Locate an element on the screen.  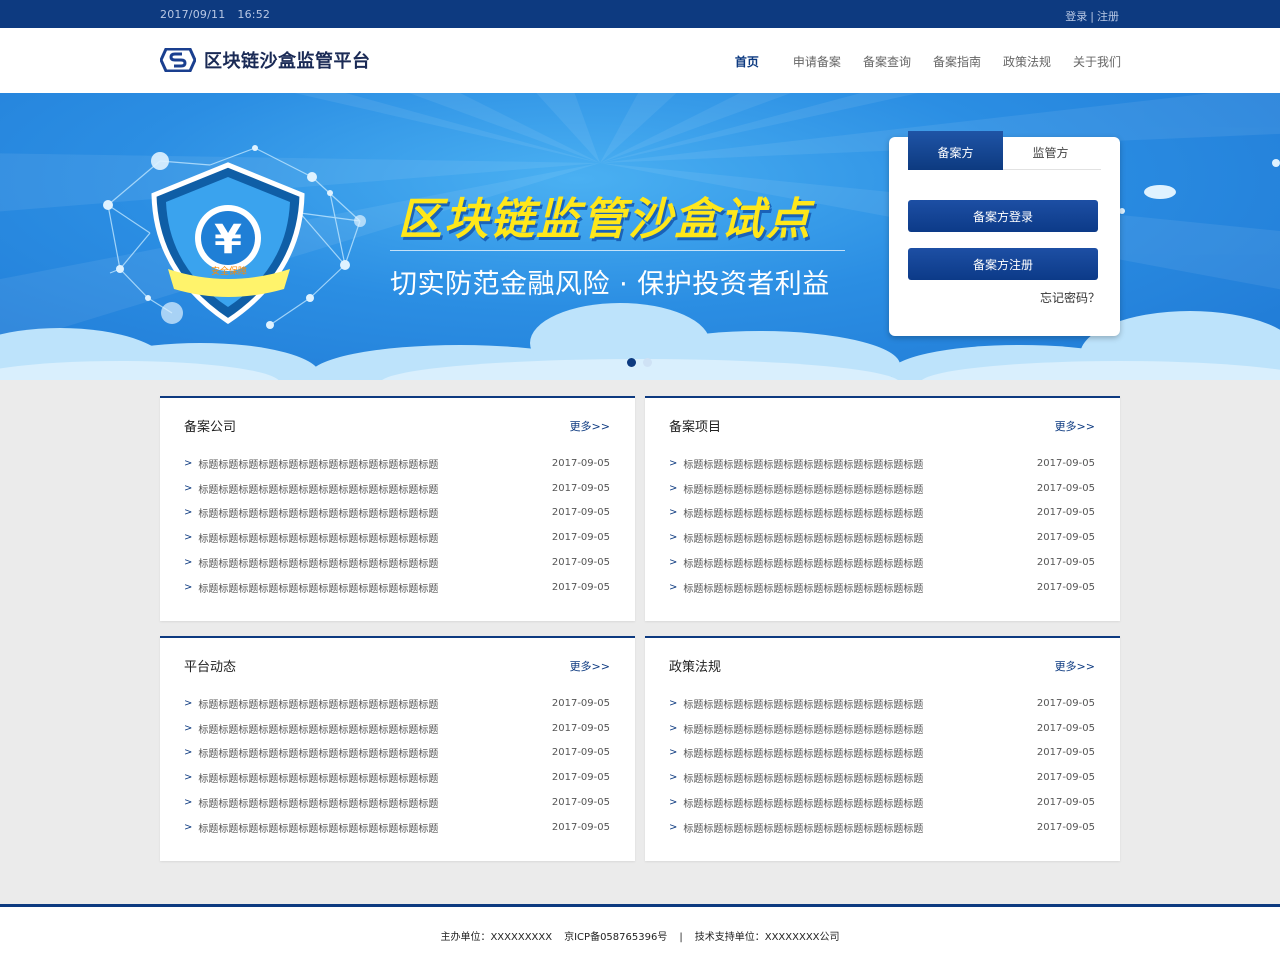
current-time: 16:52 is located at coordinates (254, 14).